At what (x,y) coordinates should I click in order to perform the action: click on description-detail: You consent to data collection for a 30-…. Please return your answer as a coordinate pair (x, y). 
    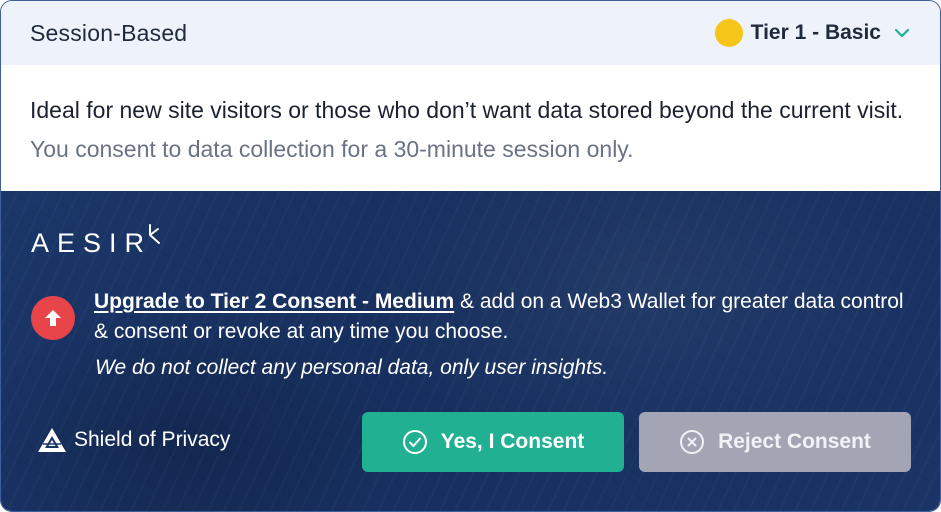
    Looking at the image, I should click on (332, 149).